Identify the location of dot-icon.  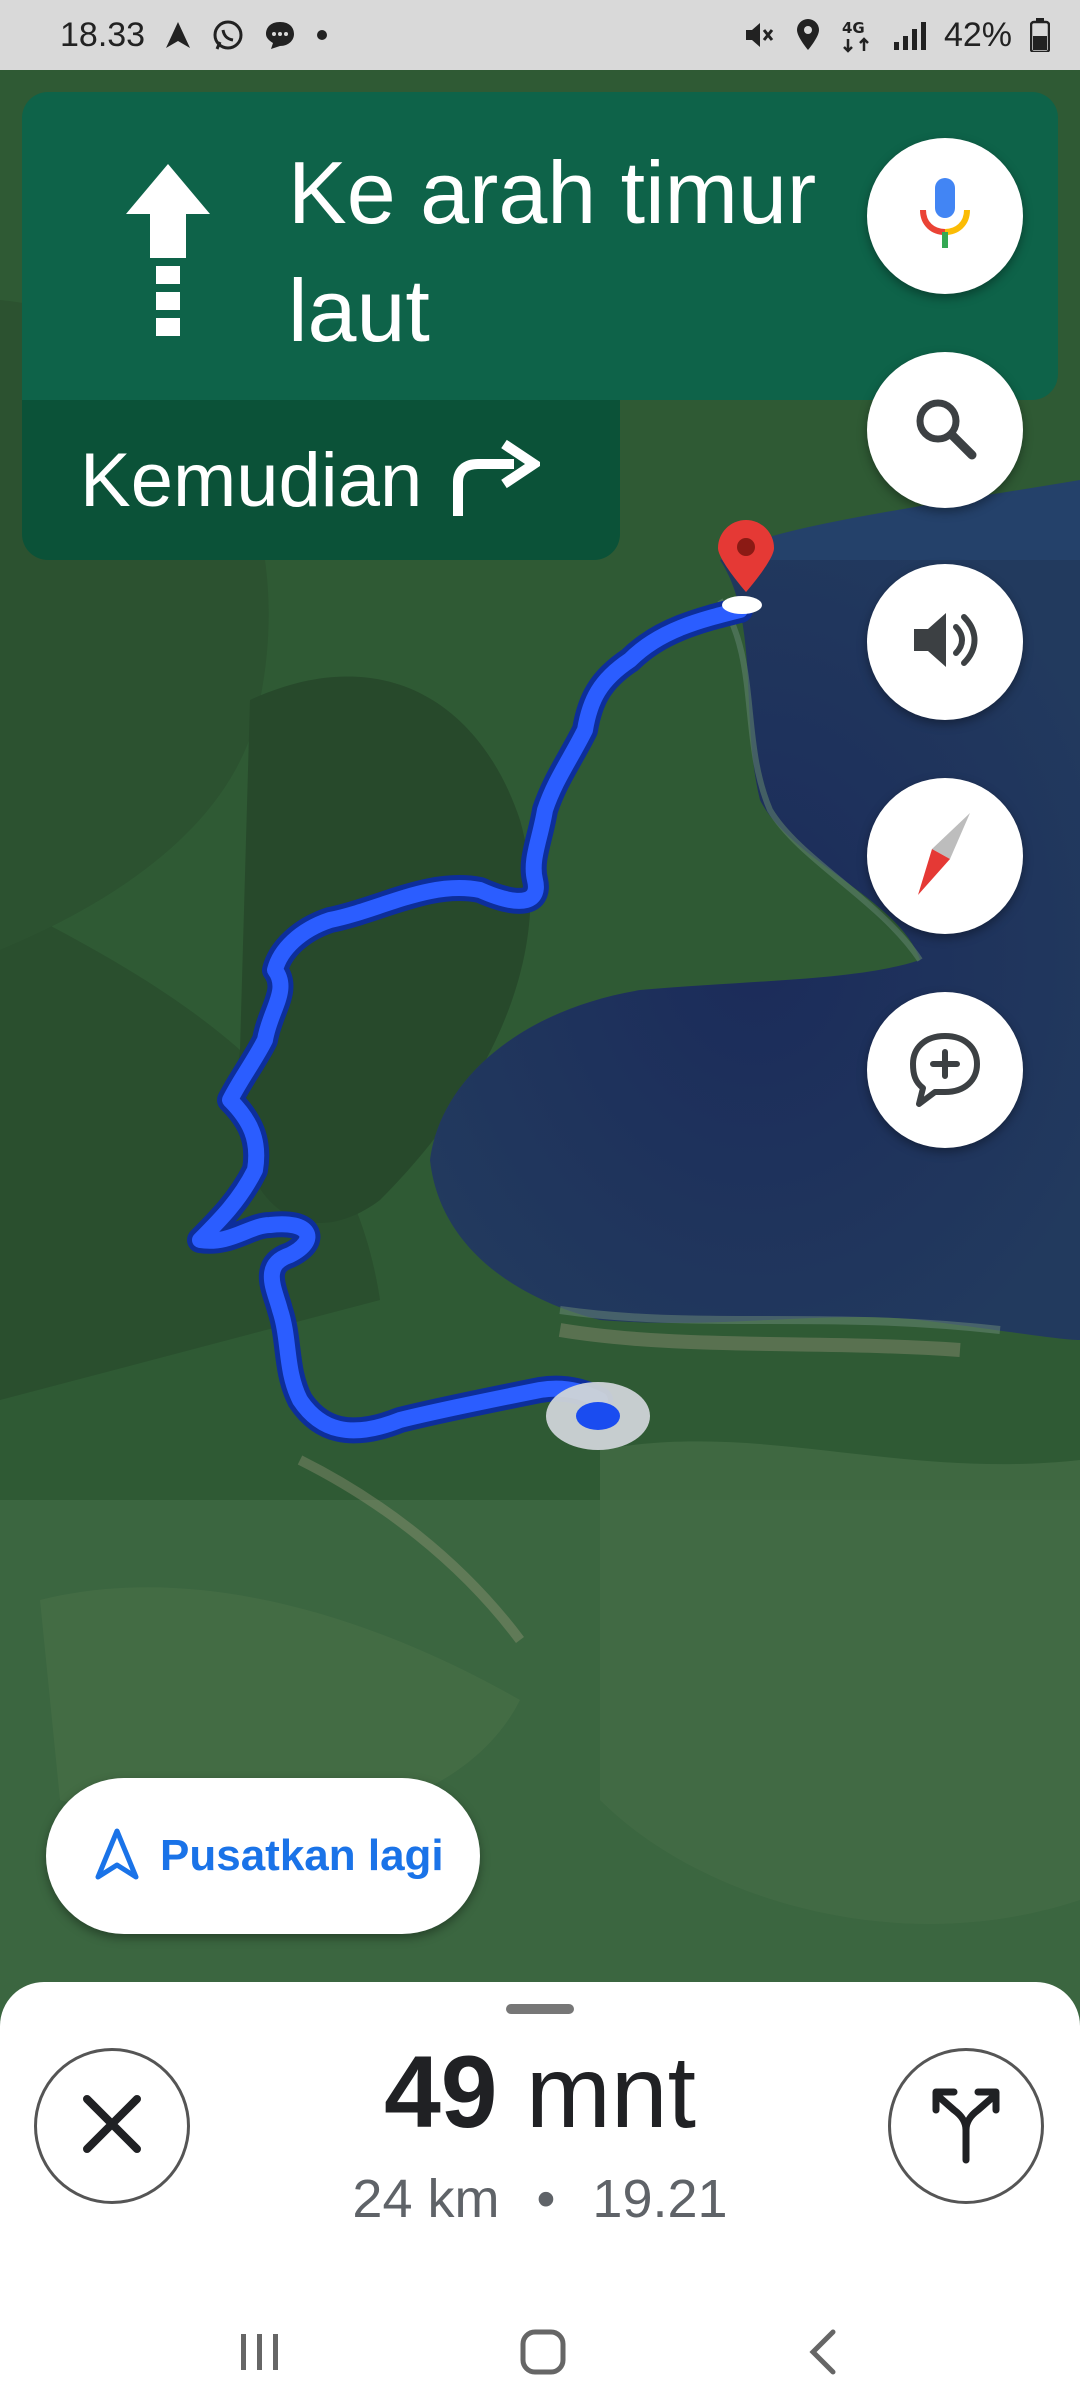
(322, 35).